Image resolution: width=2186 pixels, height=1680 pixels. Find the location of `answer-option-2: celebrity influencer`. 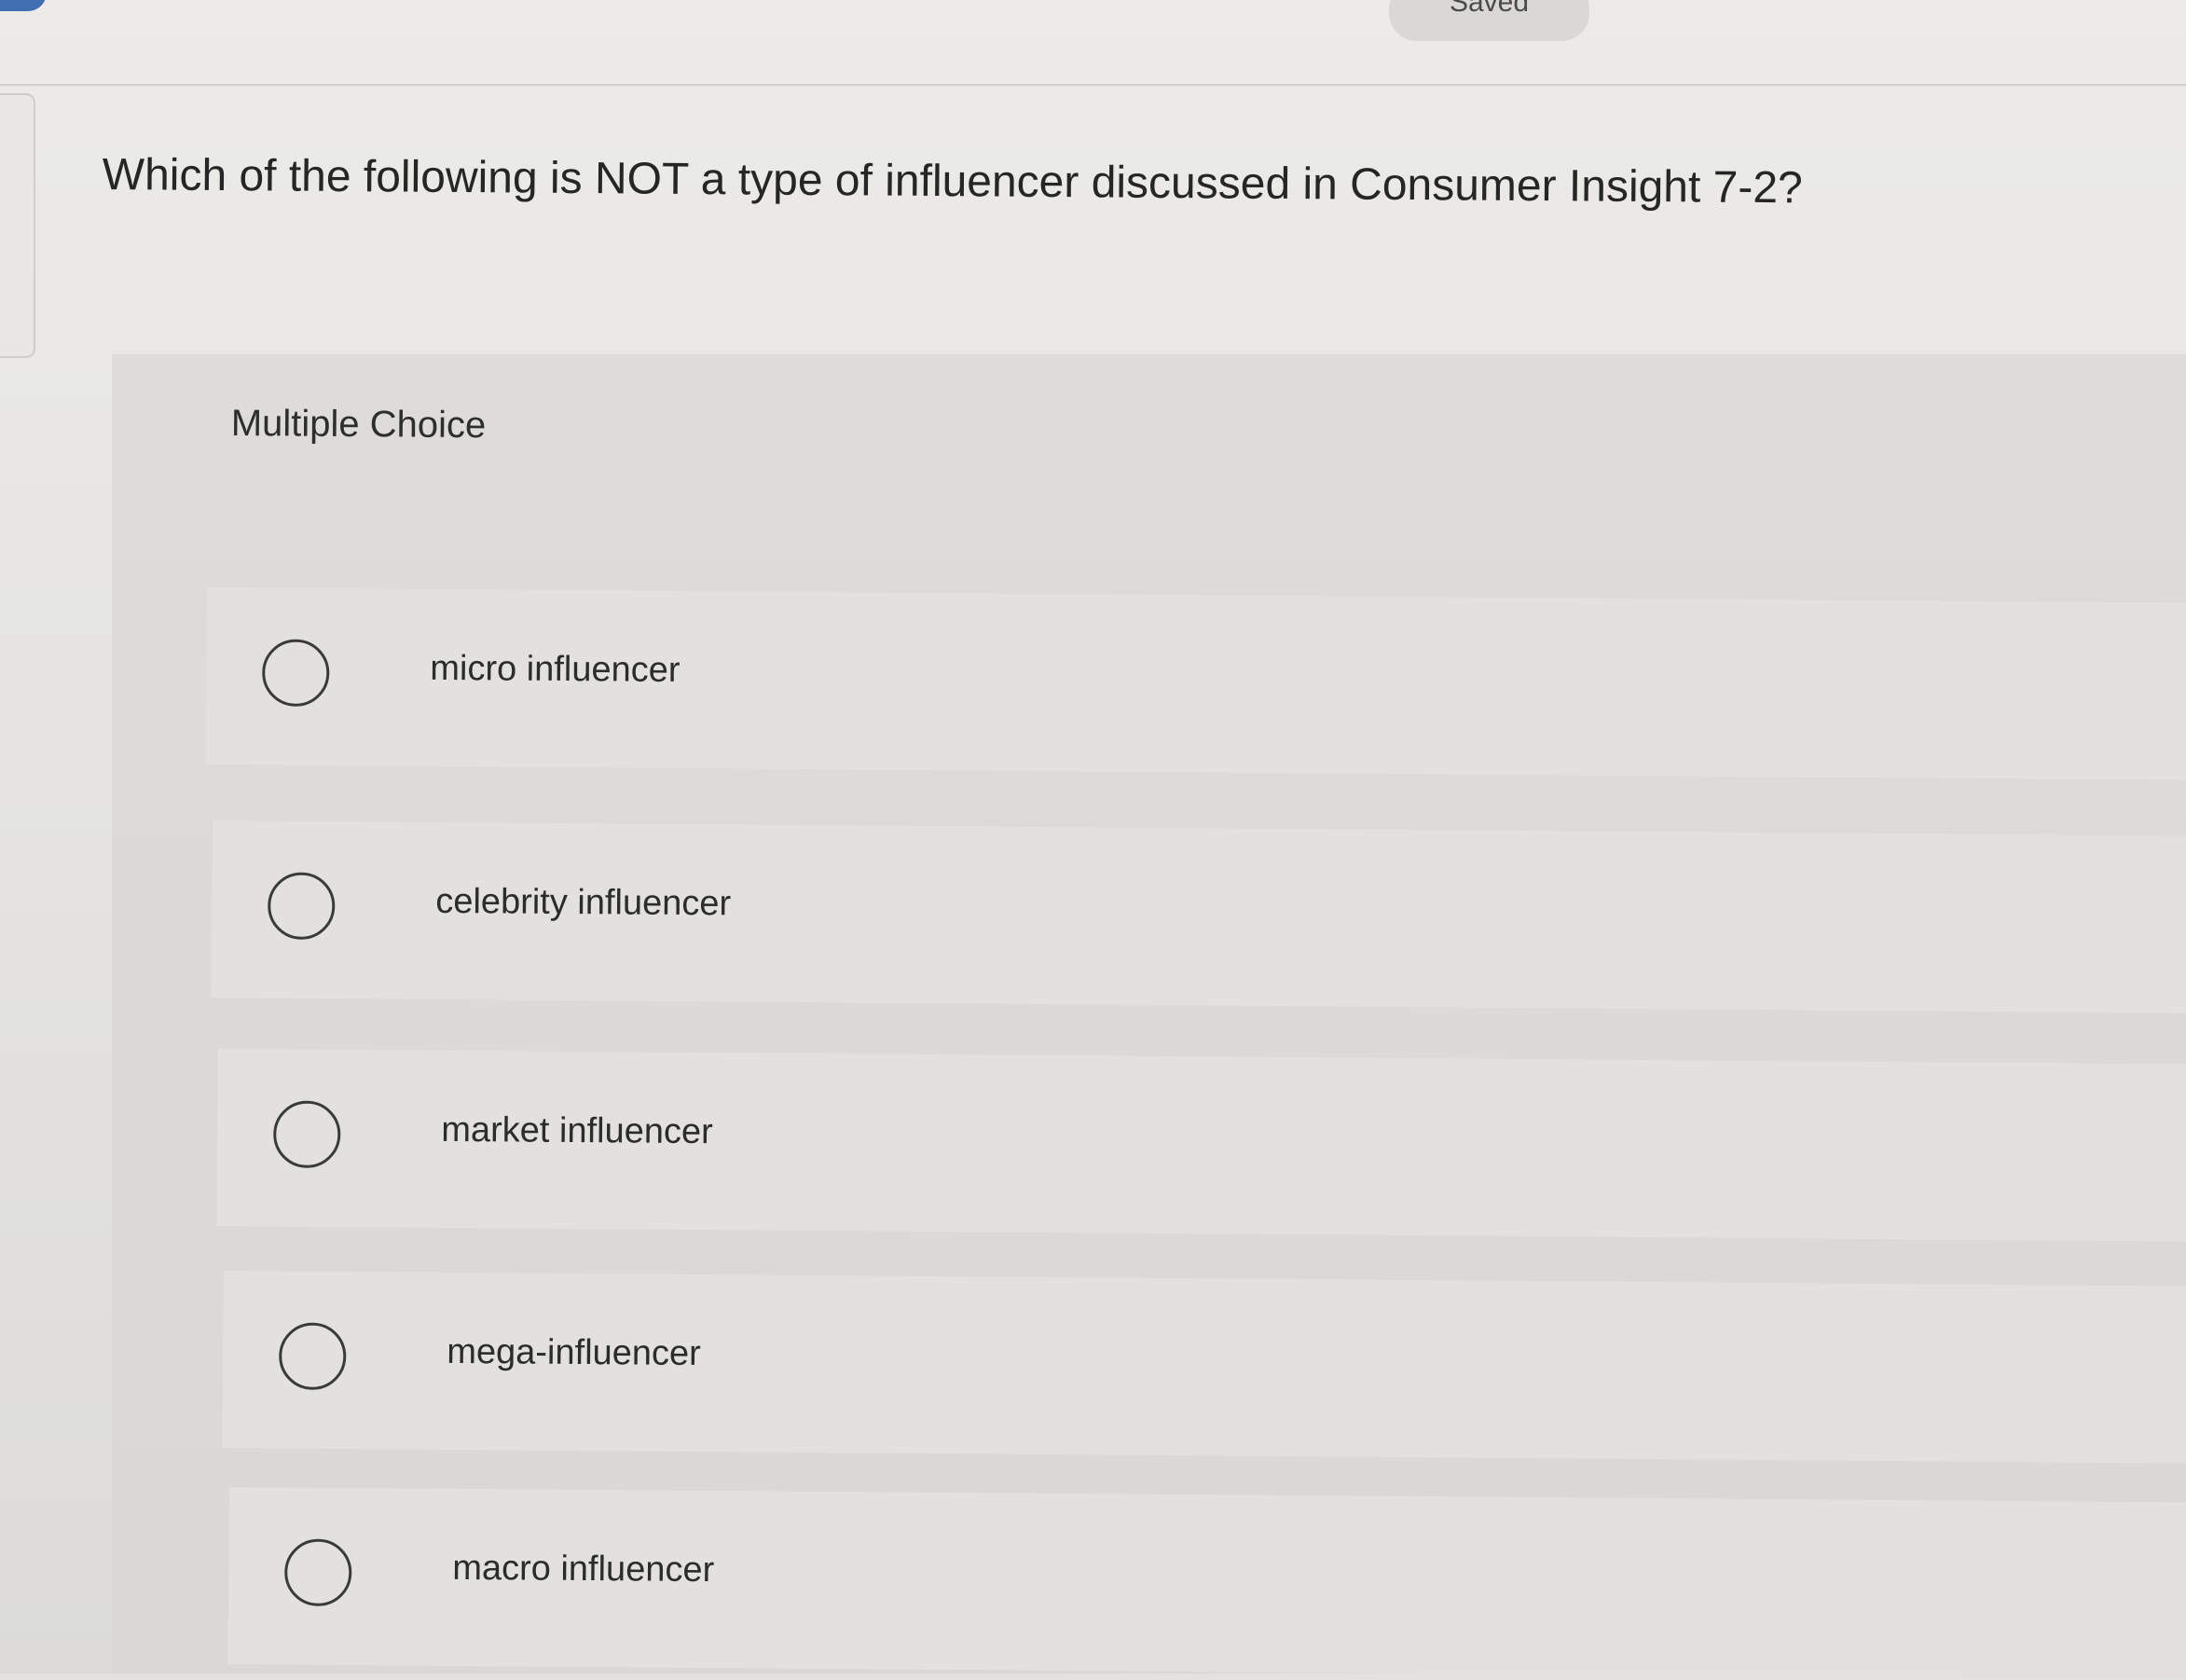

answer-option-2: celebrity influencer is located at coordinates (1198, 916).